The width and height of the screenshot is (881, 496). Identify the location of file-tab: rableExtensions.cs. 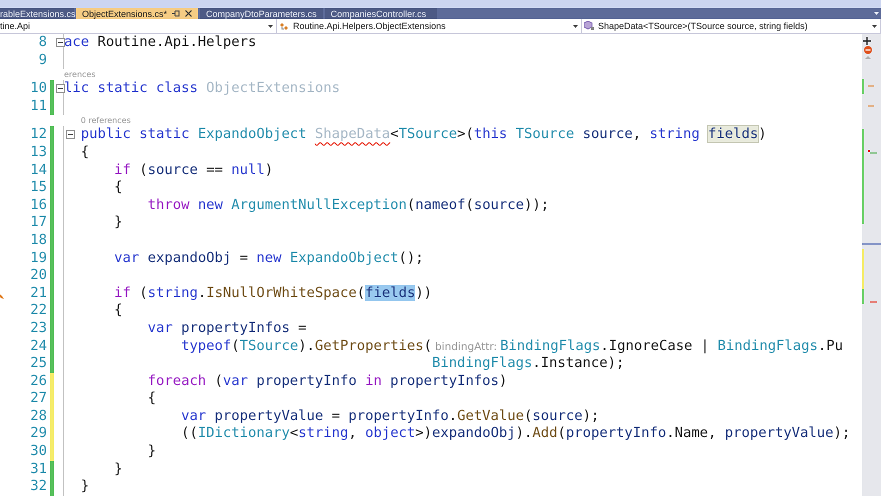
(37, 13).